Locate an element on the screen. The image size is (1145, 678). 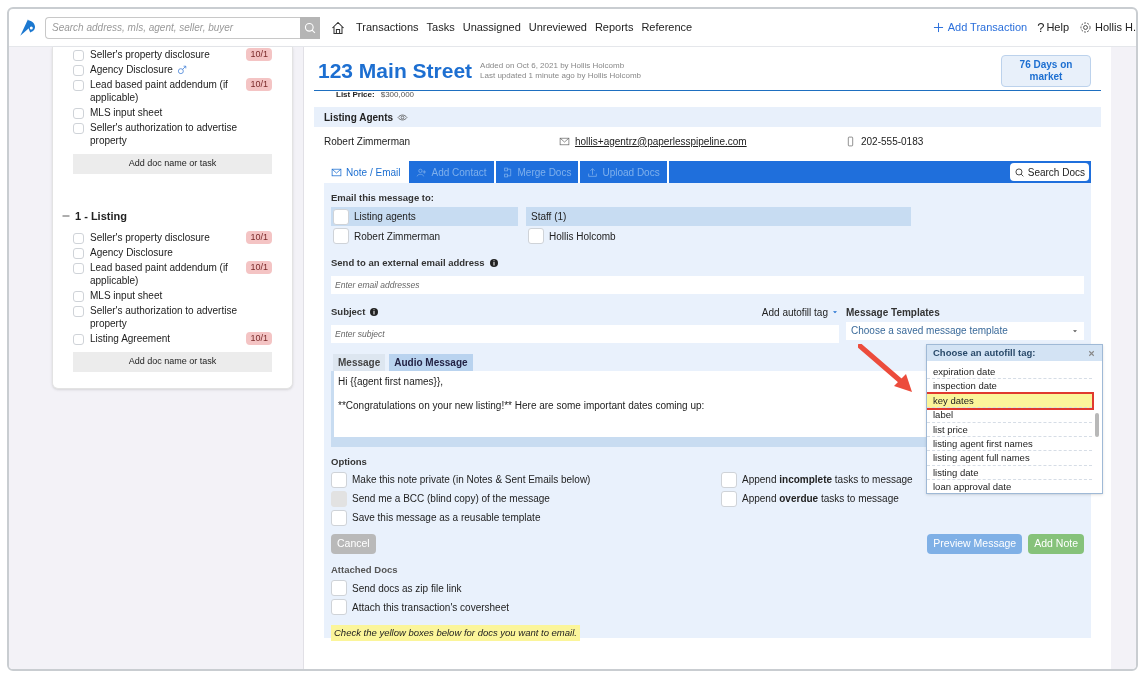
question-mark-icon: ? is located at coordinates (1041, 27).